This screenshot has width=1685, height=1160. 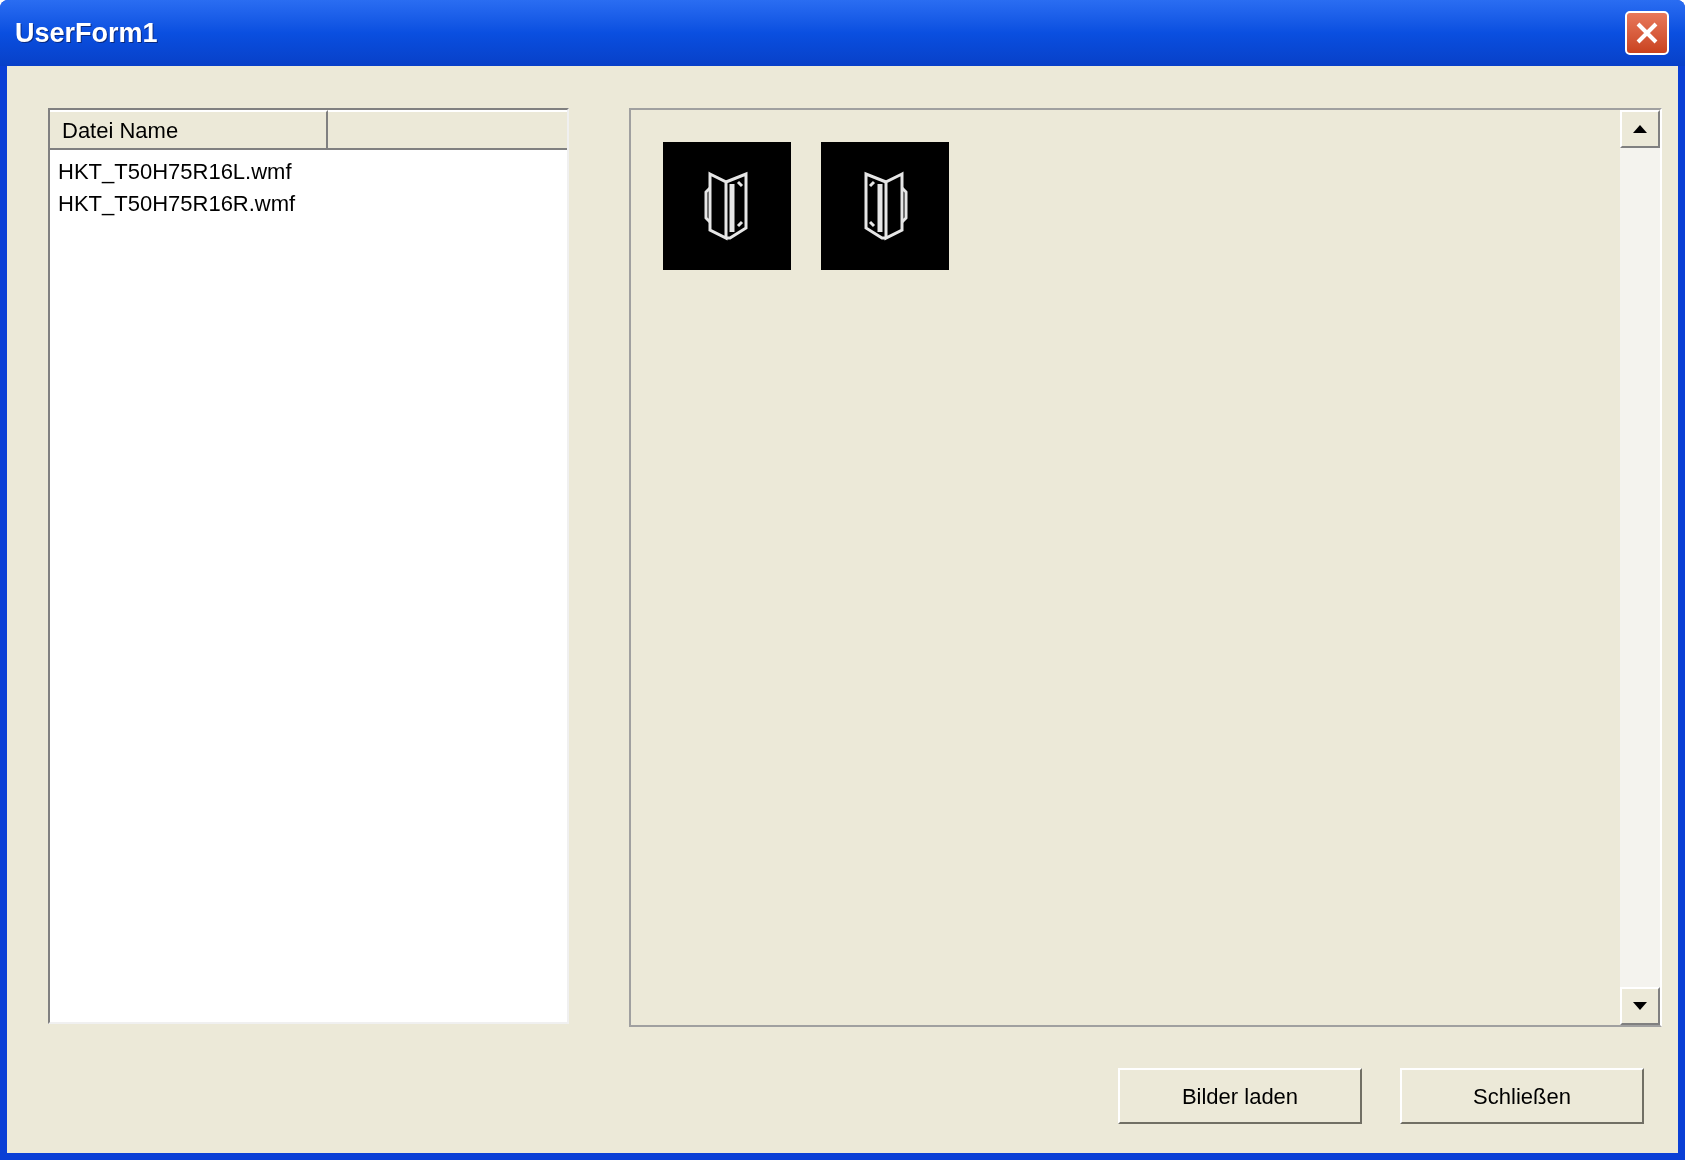 I want to click on close-button, so click(x=1647, y=33).